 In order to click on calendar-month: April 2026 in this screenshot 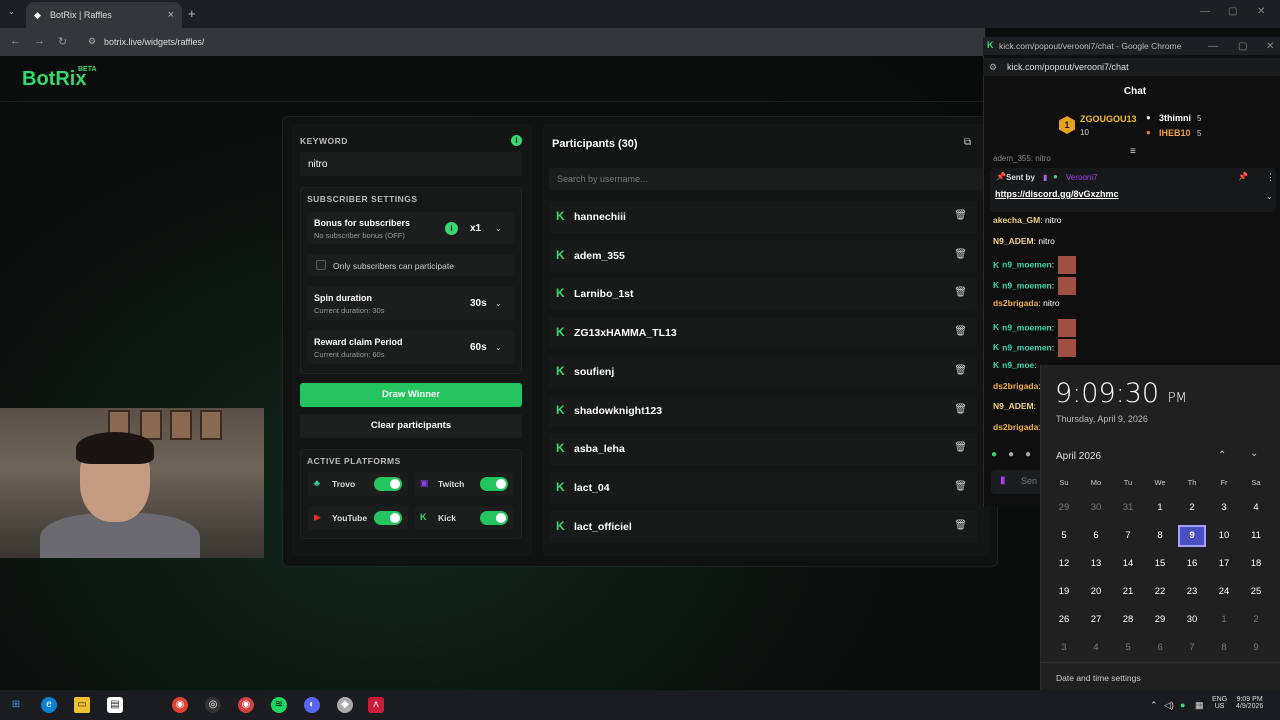, I will do `click(1078, 456)`.